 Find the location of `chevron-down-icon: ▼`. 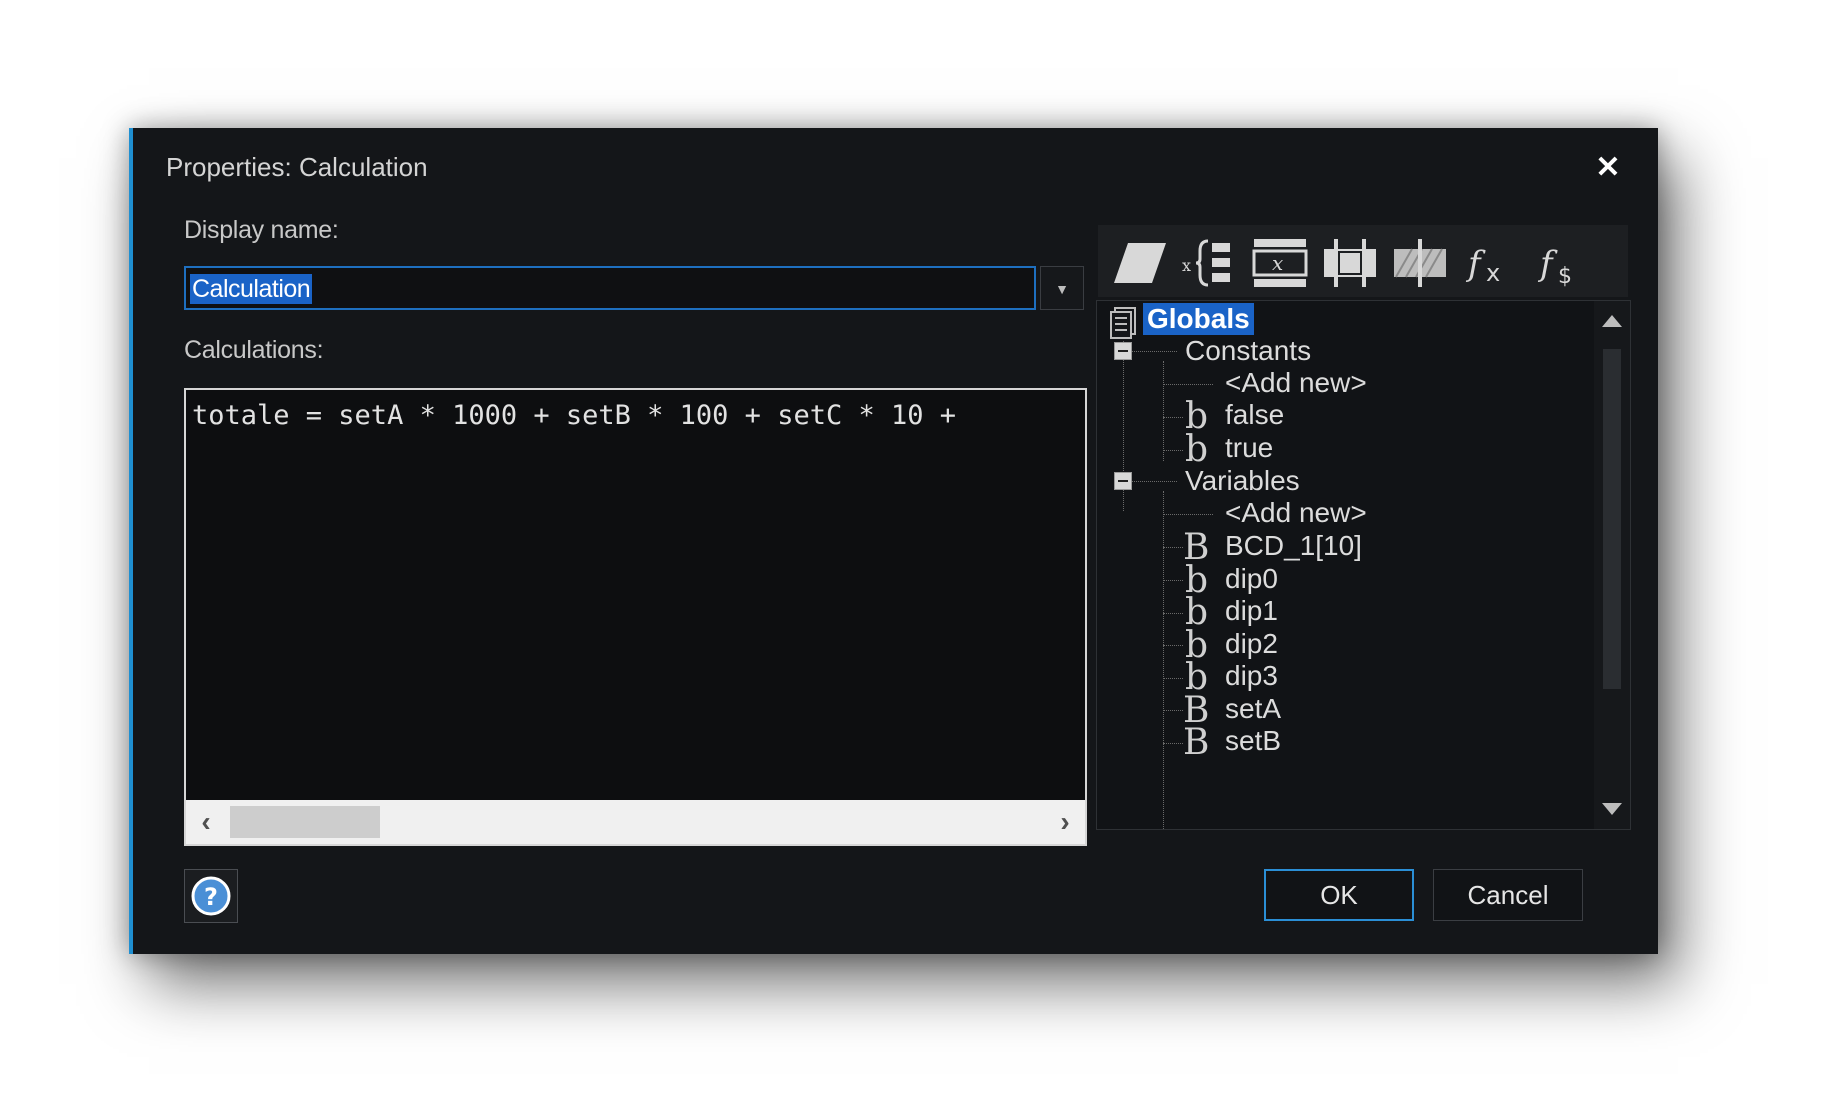

chevron-down-icon: ▼ is located at coordinates (1062, 289).